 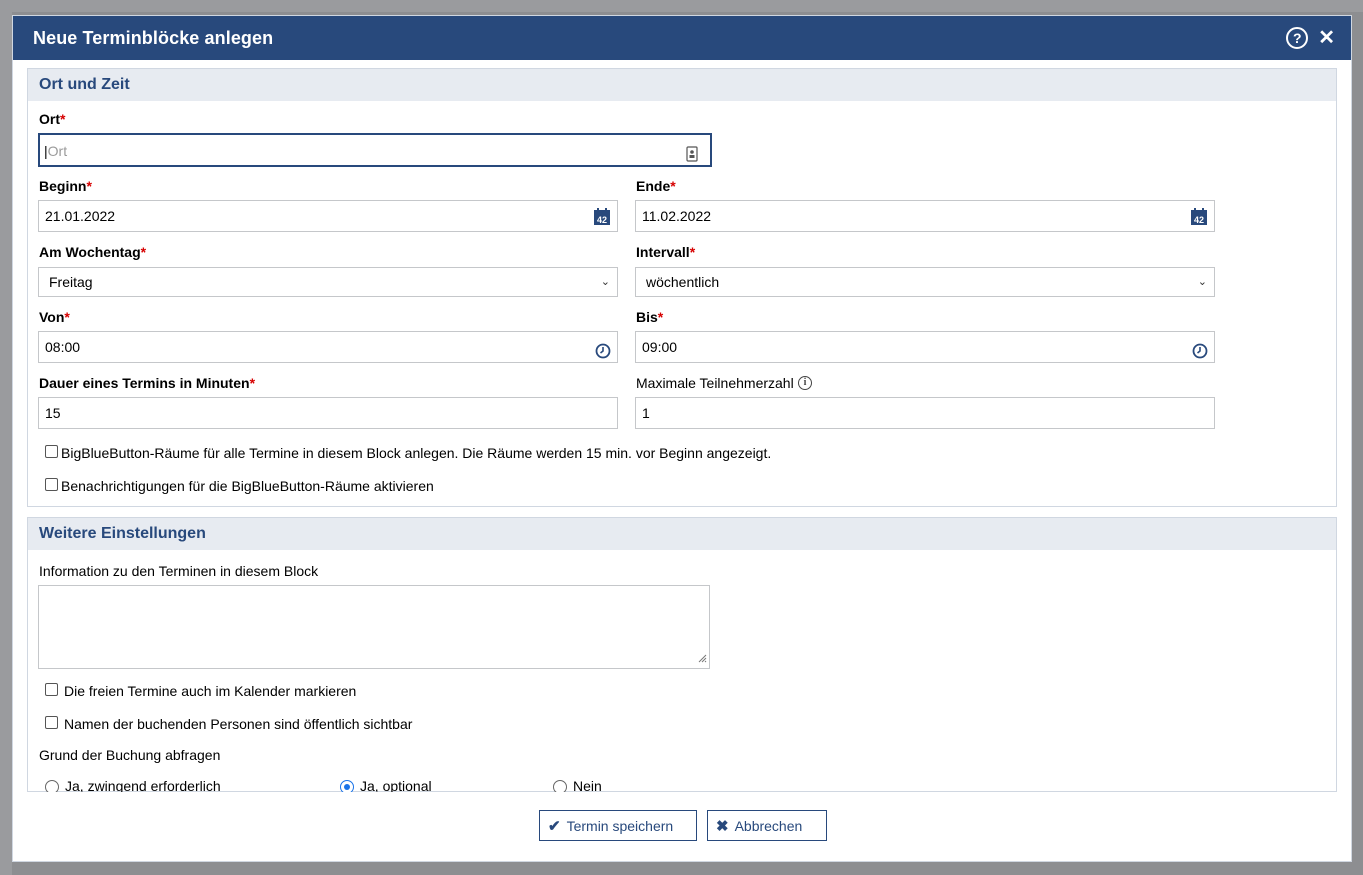 I want to click on reason-radio-no, so click(x=560, y=786).